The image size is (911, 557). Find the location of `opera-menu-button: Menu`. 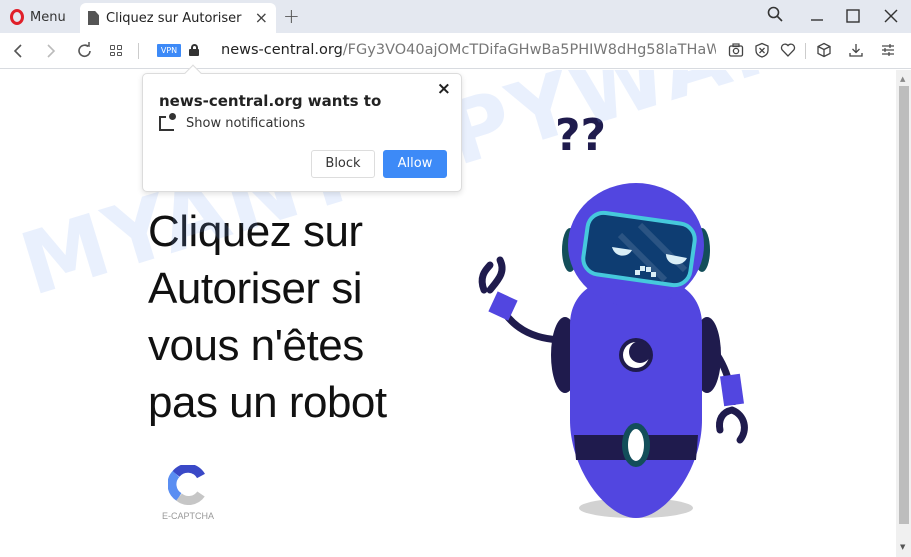

opera-menu-button: Menu is located at coordinates (38, 17).